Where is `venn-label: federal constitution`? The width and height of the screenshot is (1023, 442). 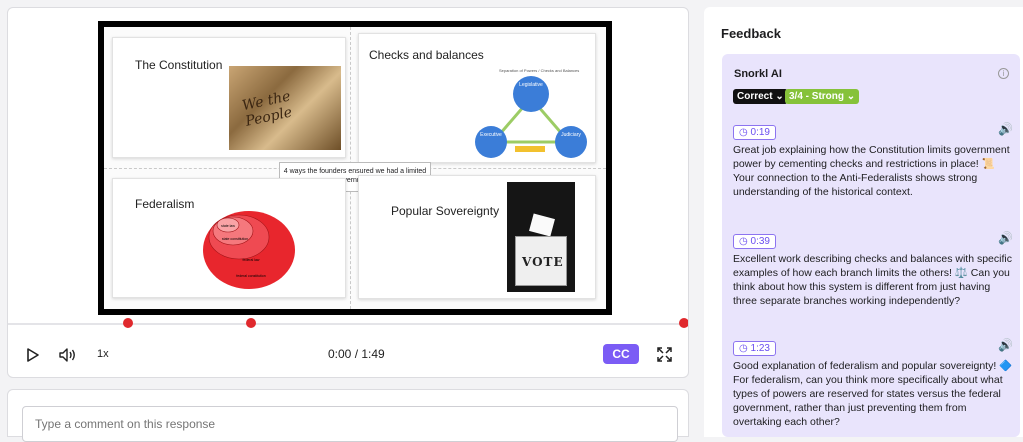 venn-label: federal constitution is located at coordinates (250, 276).